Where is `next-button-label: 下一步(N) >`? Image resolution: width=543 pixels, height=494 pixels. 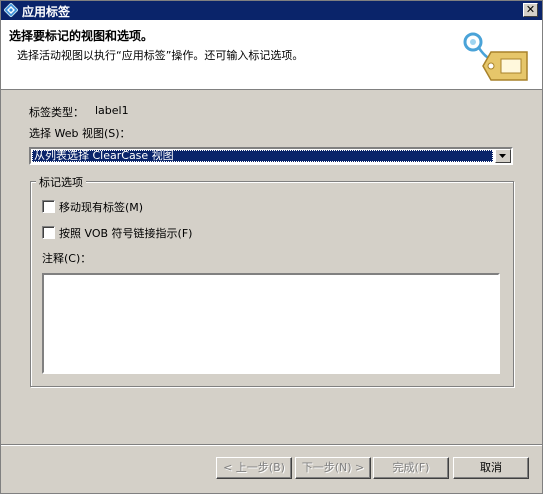 next-button-label: 下一步(N) > is located at coordinates (333, 467).